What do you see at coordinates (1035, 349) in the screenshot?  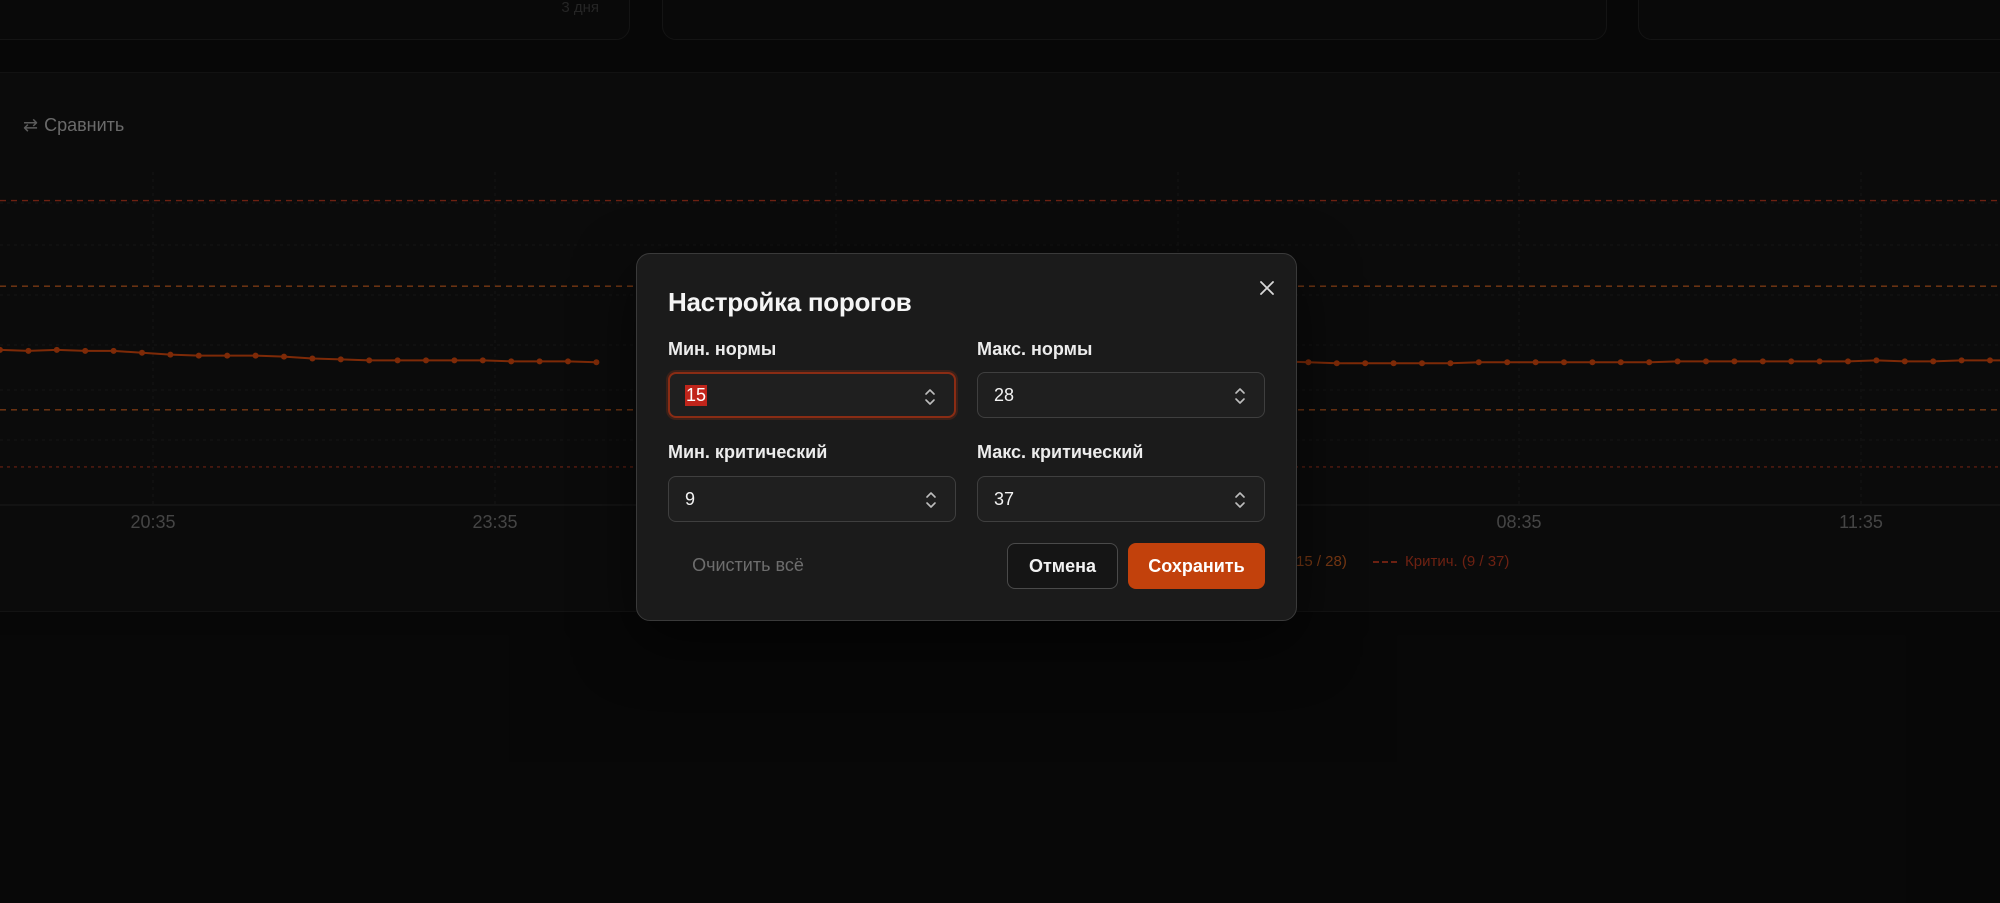 I see `max-norm-label: Макс. нормы` at bounding box center [1035, 349].